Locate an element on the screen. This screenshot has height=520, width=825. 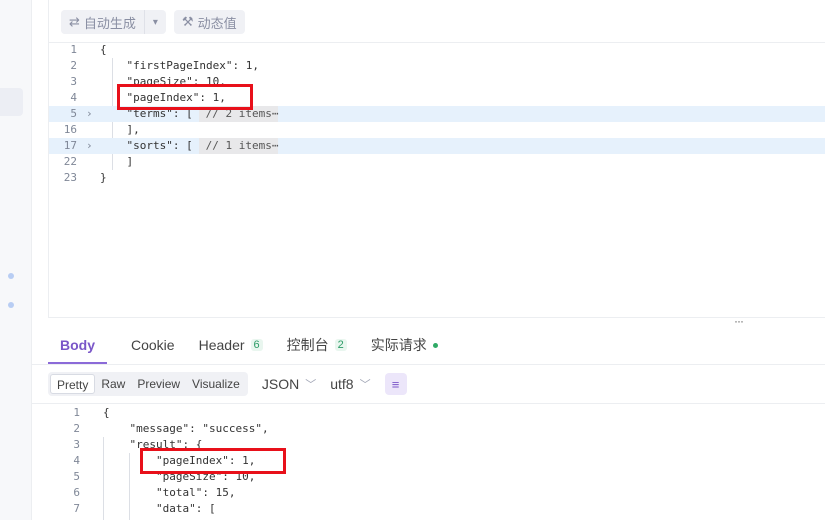
left-gutter is located at coordinates (16, 260).